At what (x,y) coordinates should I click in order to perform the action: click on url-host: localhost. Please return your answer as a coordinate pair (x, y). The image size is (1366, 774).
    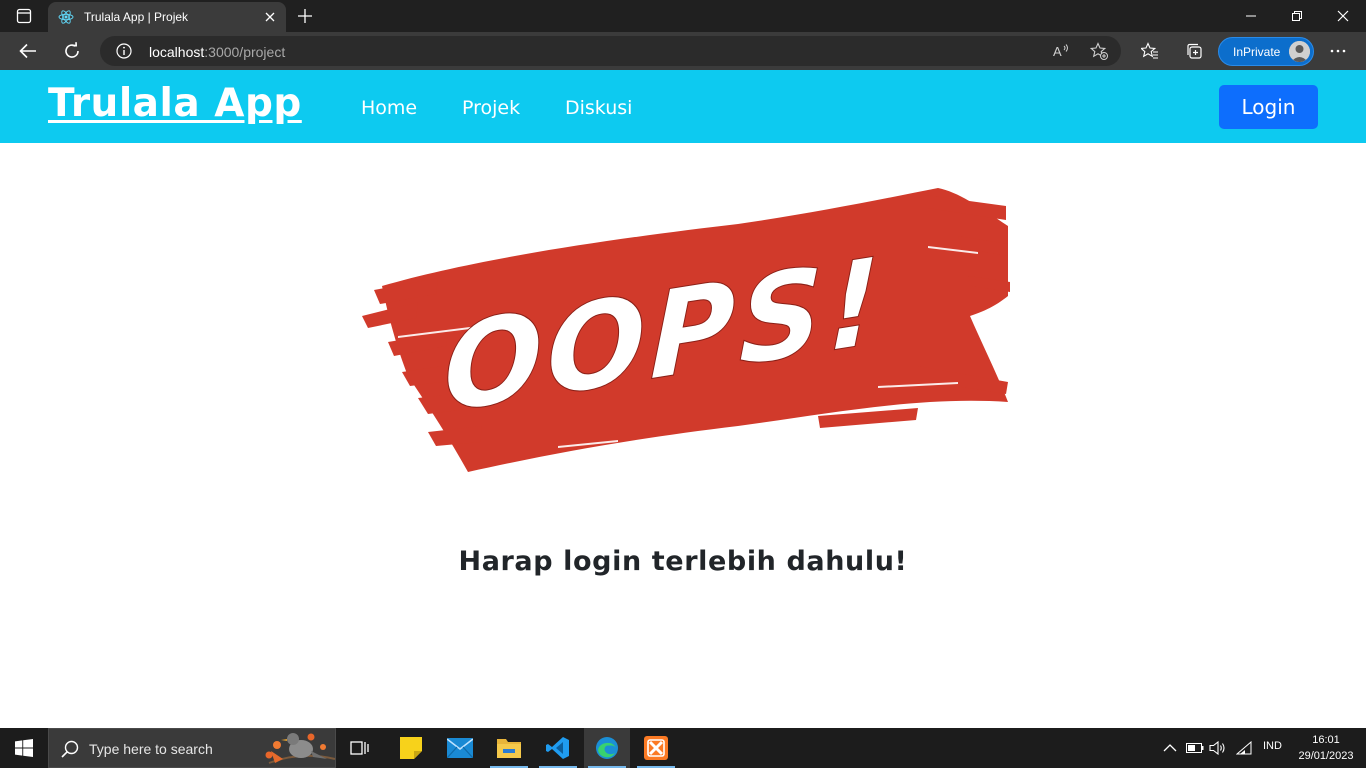
    Looking at the image, I should click on (177, 52).